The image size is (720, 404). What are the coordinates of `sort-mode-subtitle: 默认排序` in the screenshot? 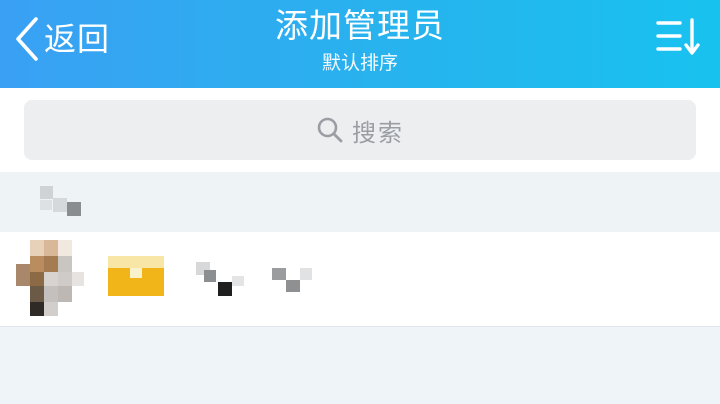 It's located at (360, 63).